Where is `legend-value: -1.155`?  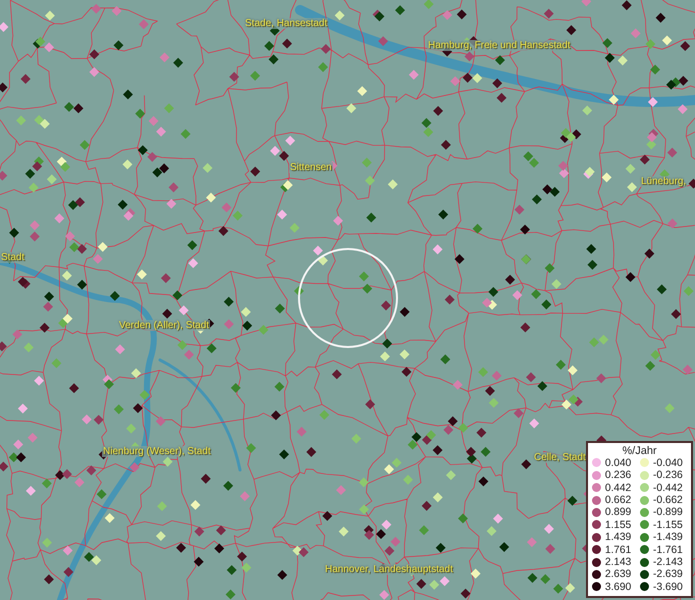
legend-value: -1.155 is located at coordinates (668, 524).